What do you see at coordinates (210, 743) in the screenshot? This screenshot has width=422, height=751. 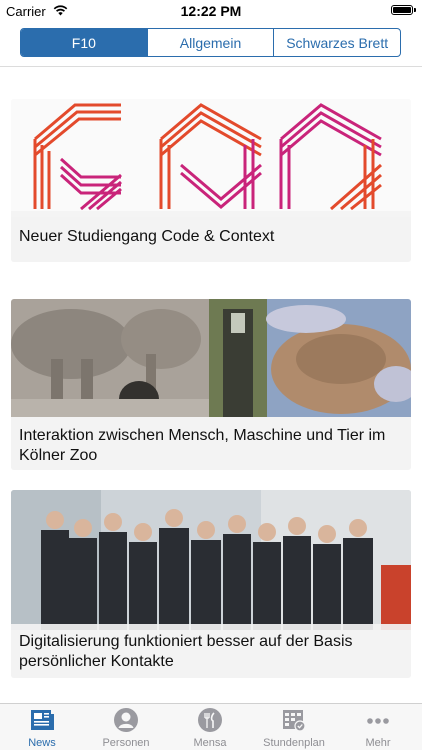 I see `tab-label: Mensa` at bounding box center [210, 743].